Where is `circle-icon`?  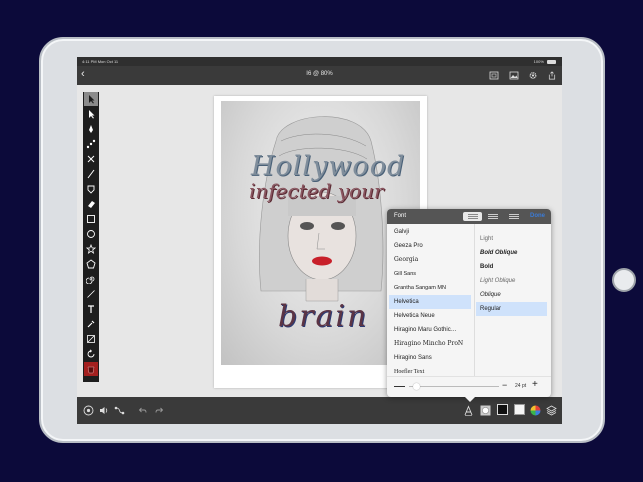
circle-icon is located at coordinates (91, 234).